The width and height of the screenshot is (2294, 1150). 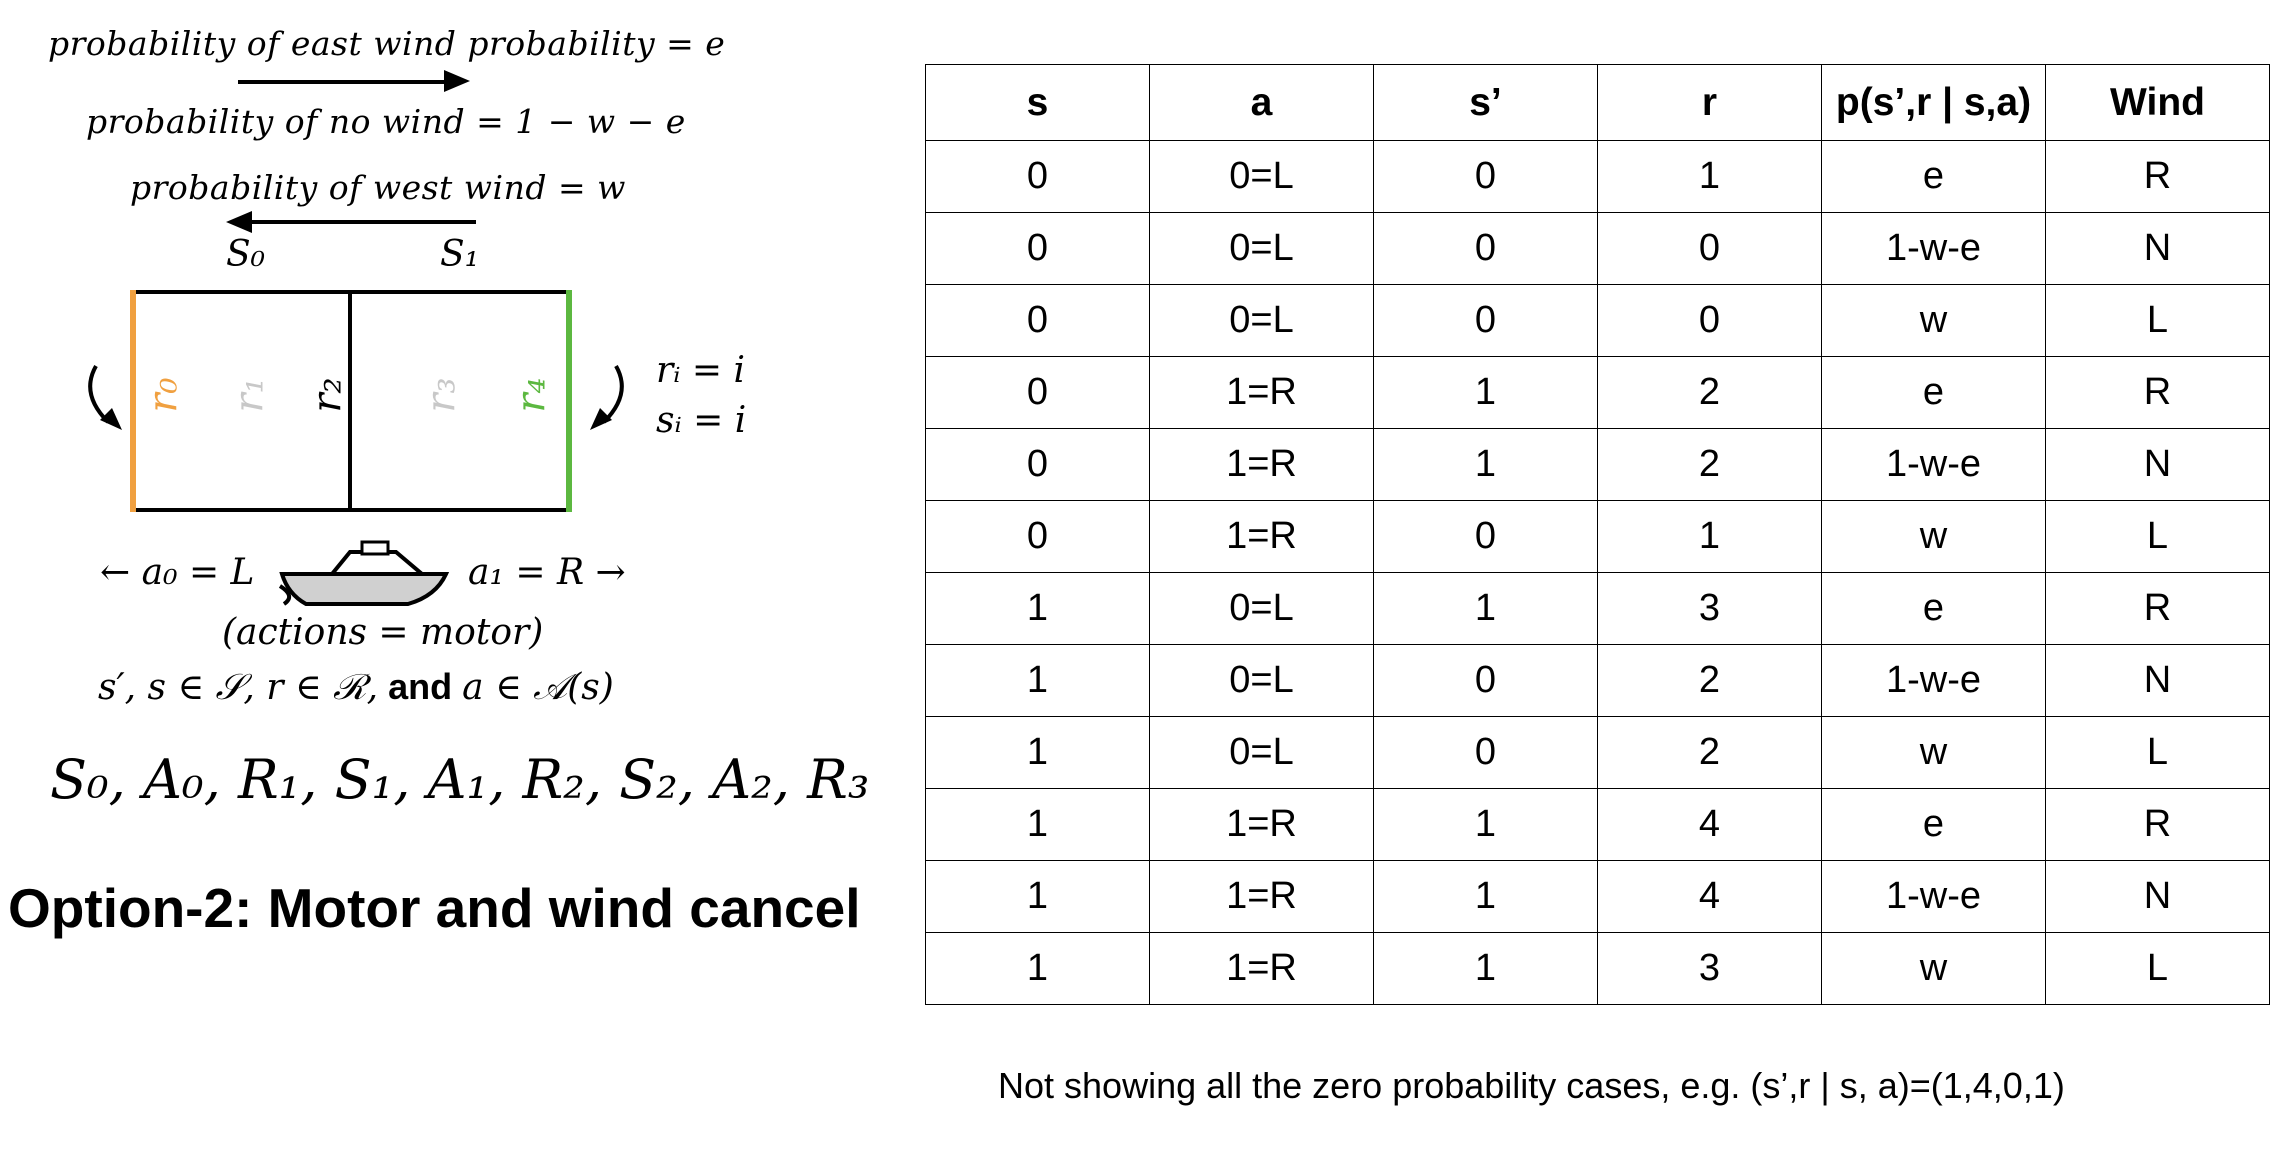 I want to click on east-wind-equation: probability of east wind probability = e, so click(x=387, y=43).